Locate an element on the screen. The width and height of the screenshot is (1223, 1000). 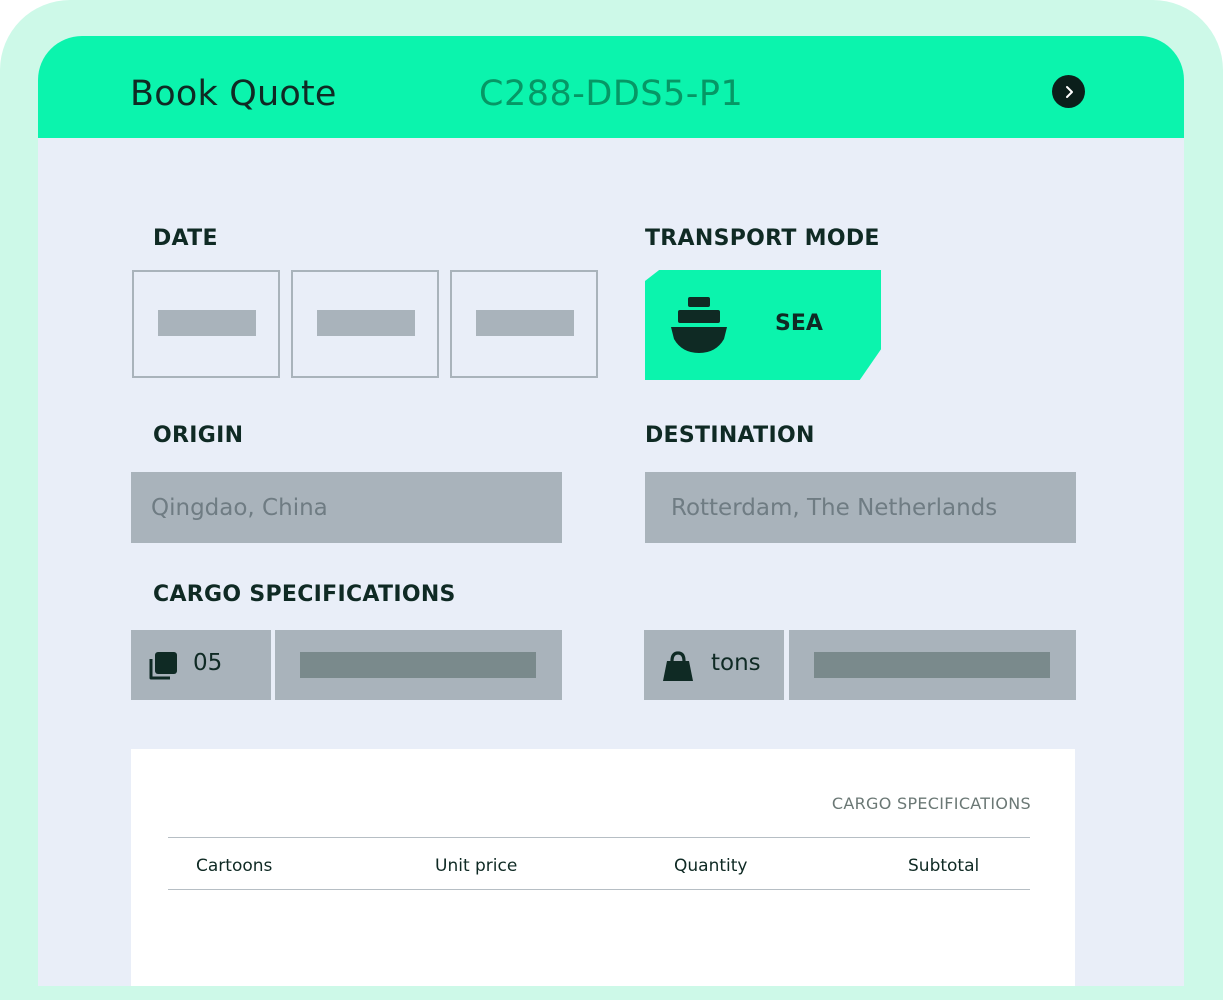
cargo-weight-unit-field: tons is located at coordinates (714, 665).